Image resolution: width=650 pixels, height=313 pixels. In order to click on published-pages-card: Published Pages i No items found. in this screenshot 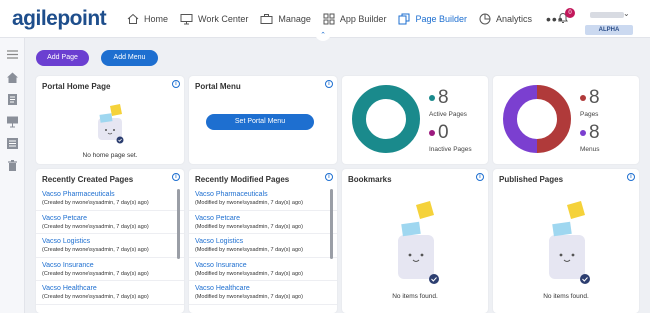, I will do `click(566, 241)`.